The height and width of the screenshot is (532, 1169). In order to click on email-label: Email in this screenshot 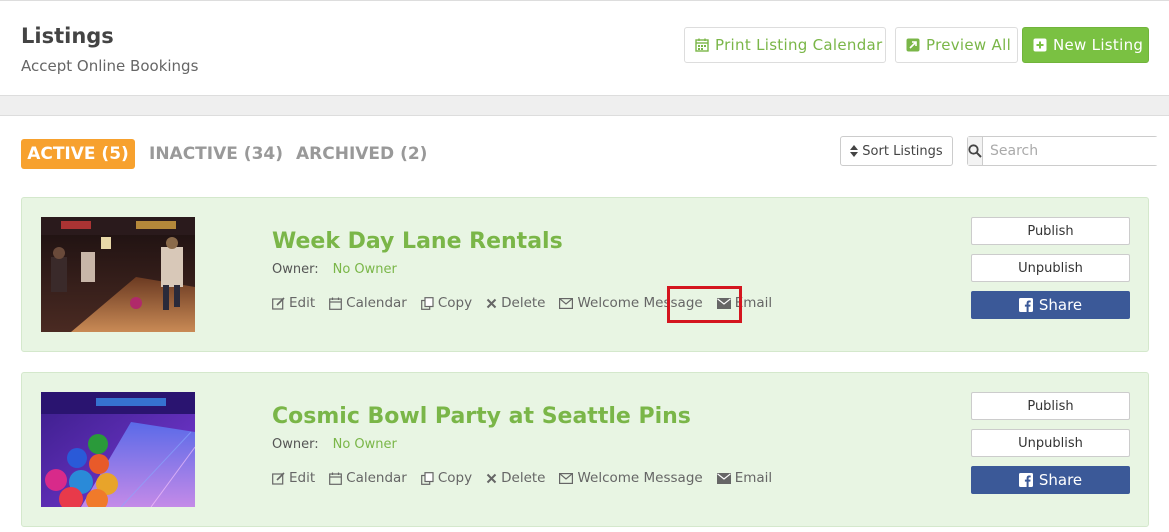, I will do `click(753, 478)`.